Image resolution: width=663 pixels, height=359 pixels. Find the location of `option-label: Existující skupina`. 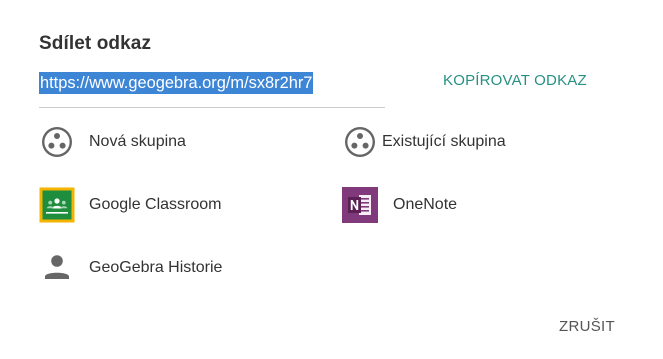

option-label: Existující skupina is located at coordinates (444, 141).